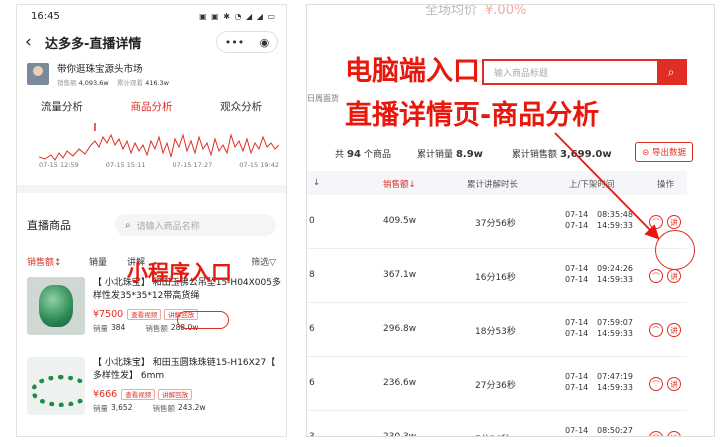 The height and width of the screenshot is (447, 722). What do you see at coordinates (118, 327) in the screenshot?
I see `volume-value: 384` at bounding box center [118, 327].